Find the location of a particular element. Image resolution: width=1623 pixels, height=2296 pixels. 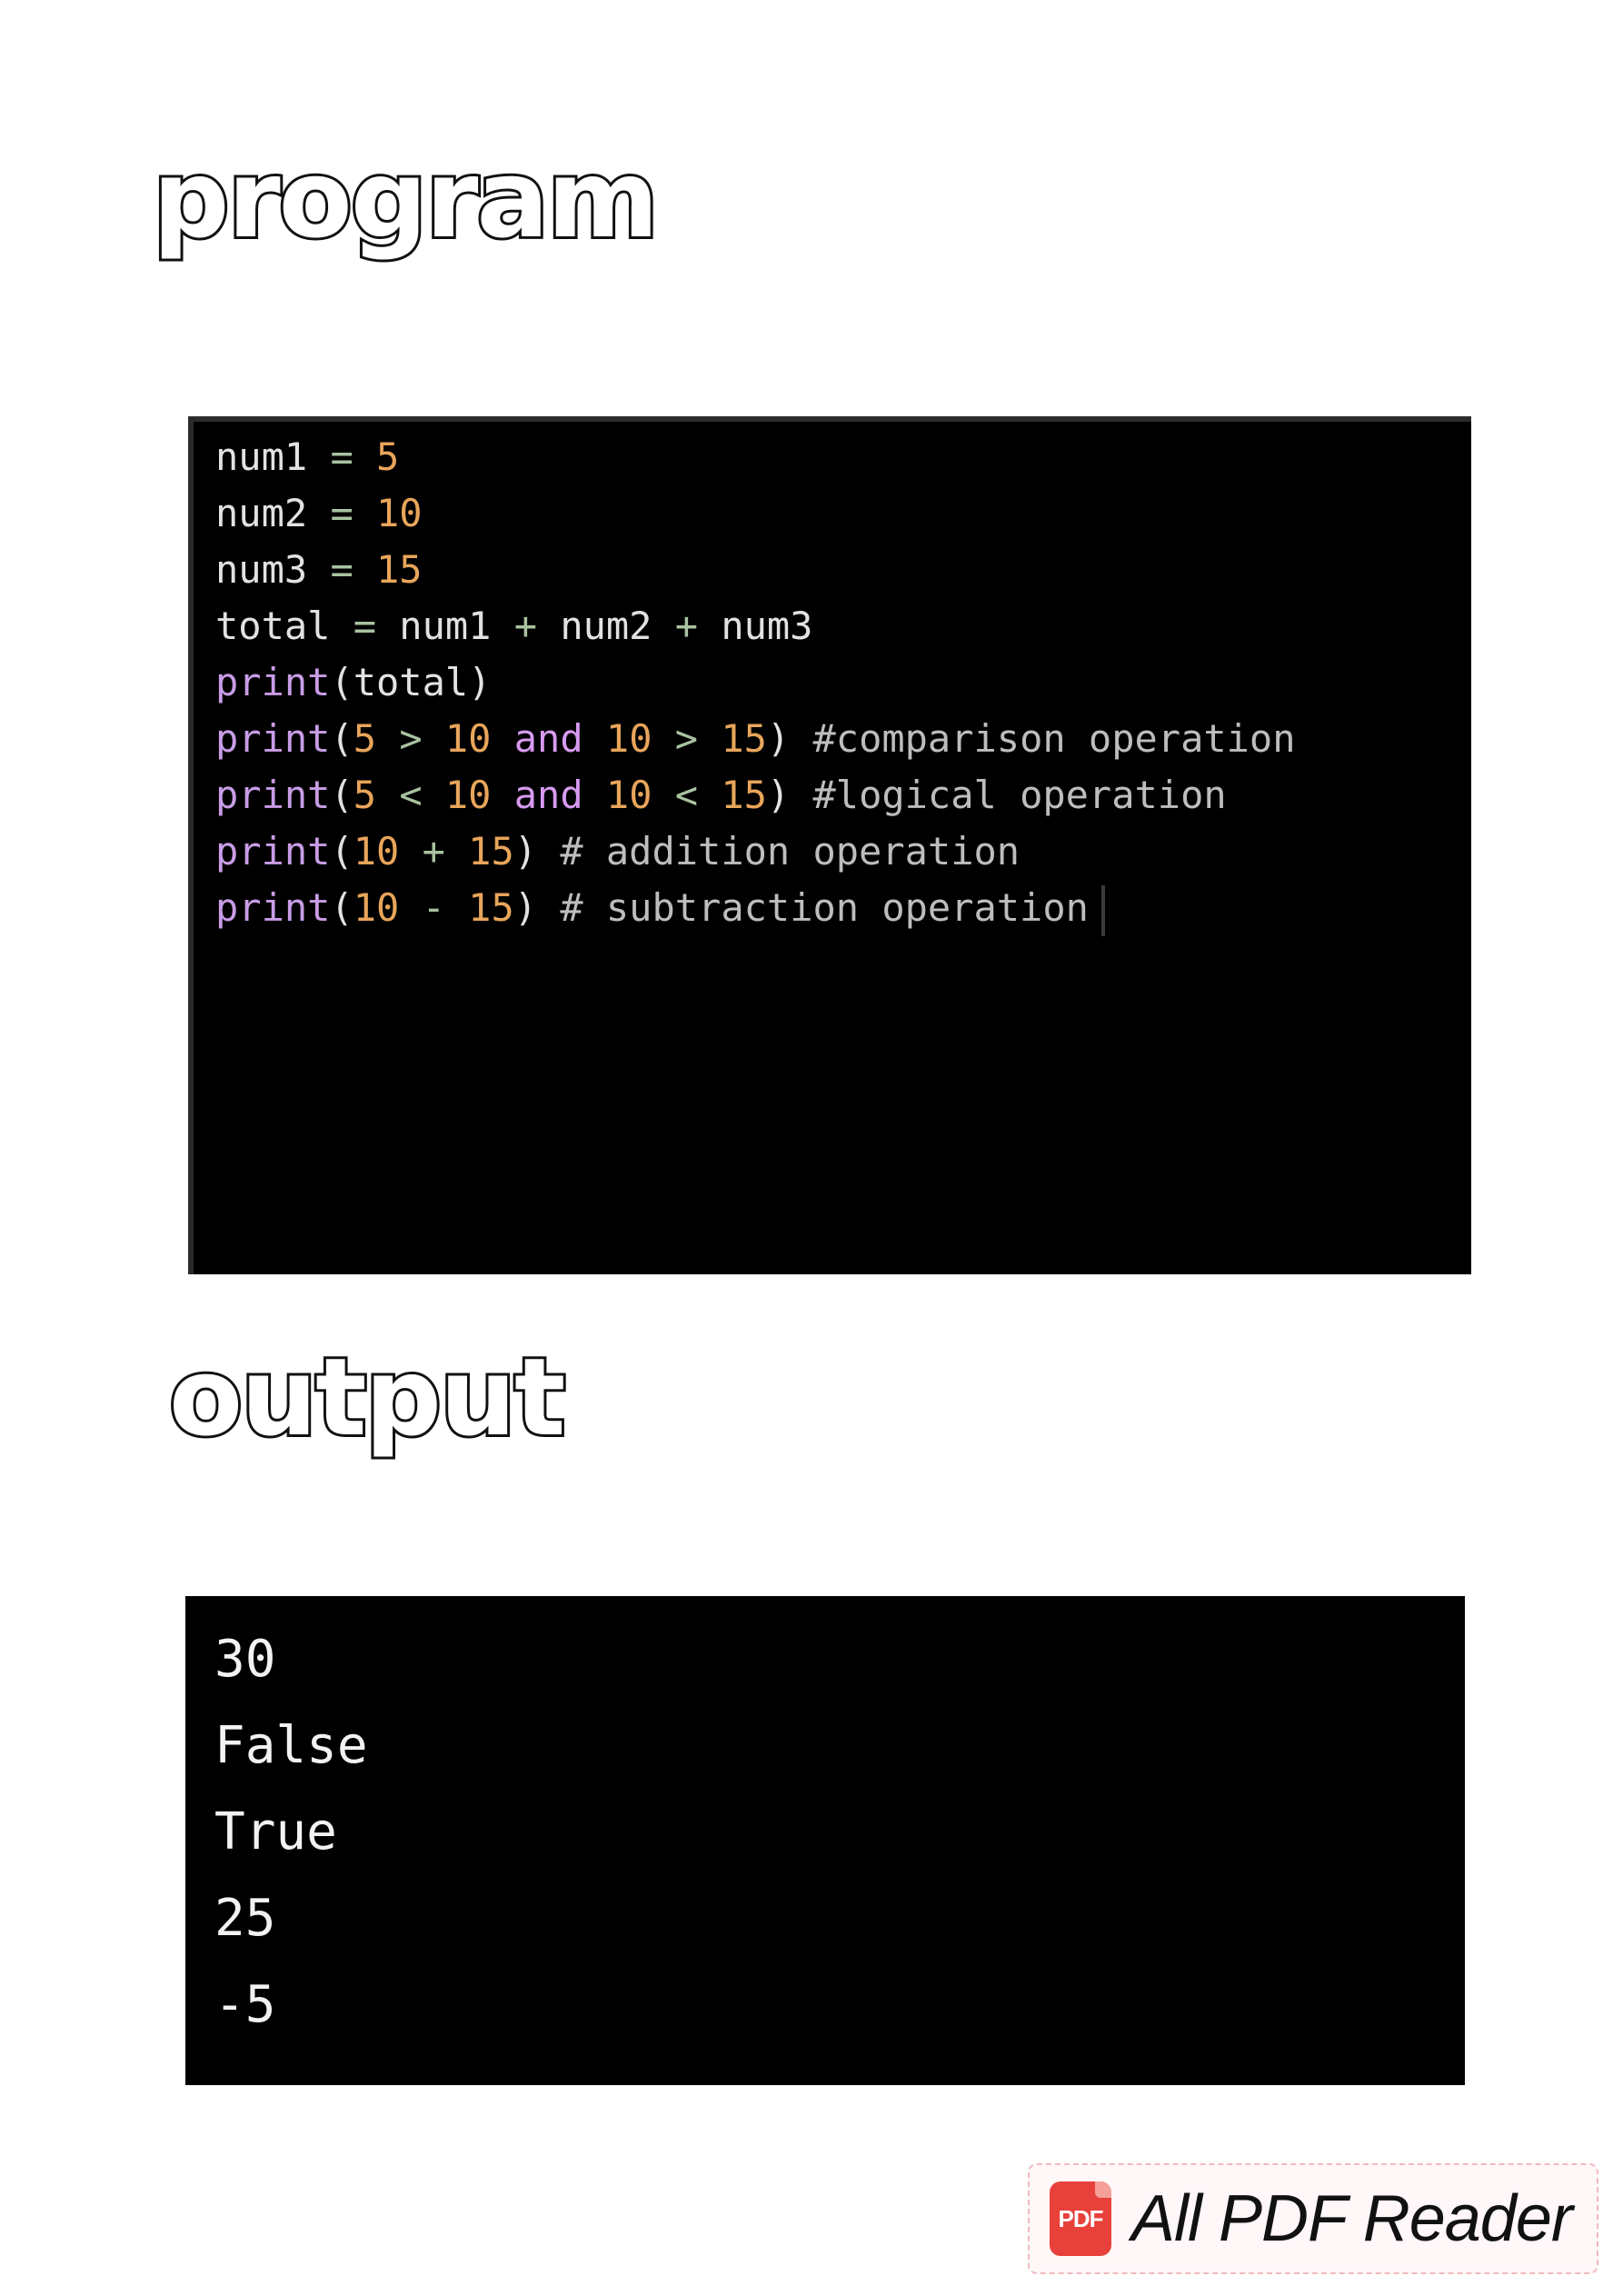

output-line: 30 is located at coordinates (245, 1659).